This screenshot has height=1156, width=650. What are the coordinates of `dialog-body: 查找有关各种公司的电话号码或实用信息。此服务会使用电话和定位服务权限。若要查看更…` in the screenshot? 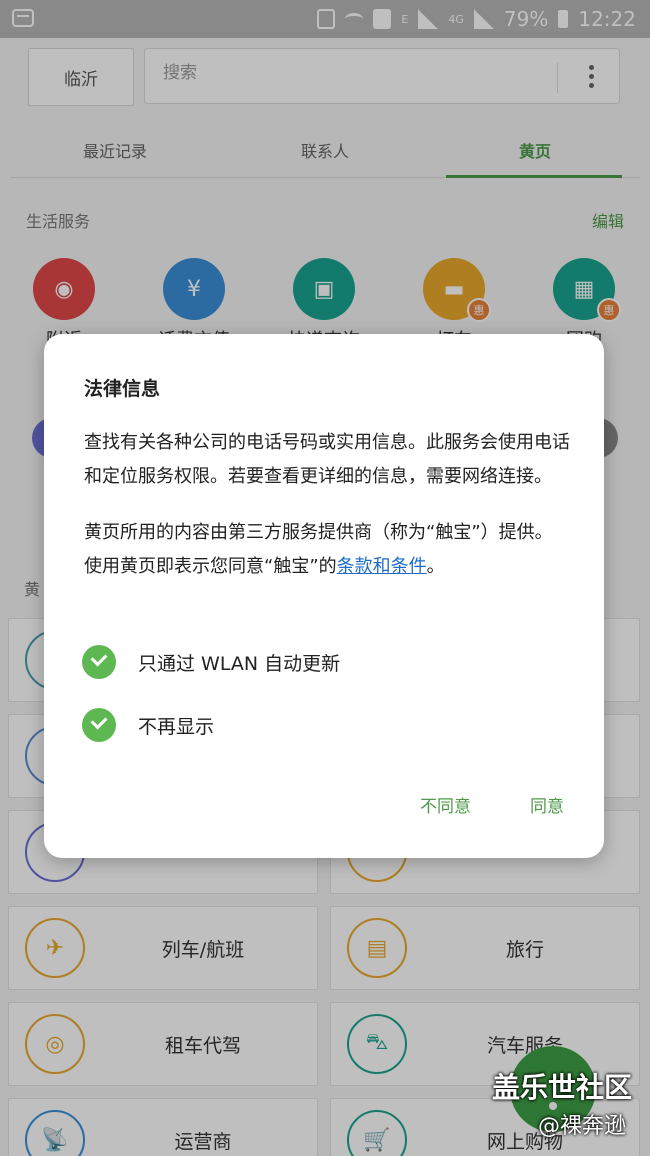 It's located at (329, 516).